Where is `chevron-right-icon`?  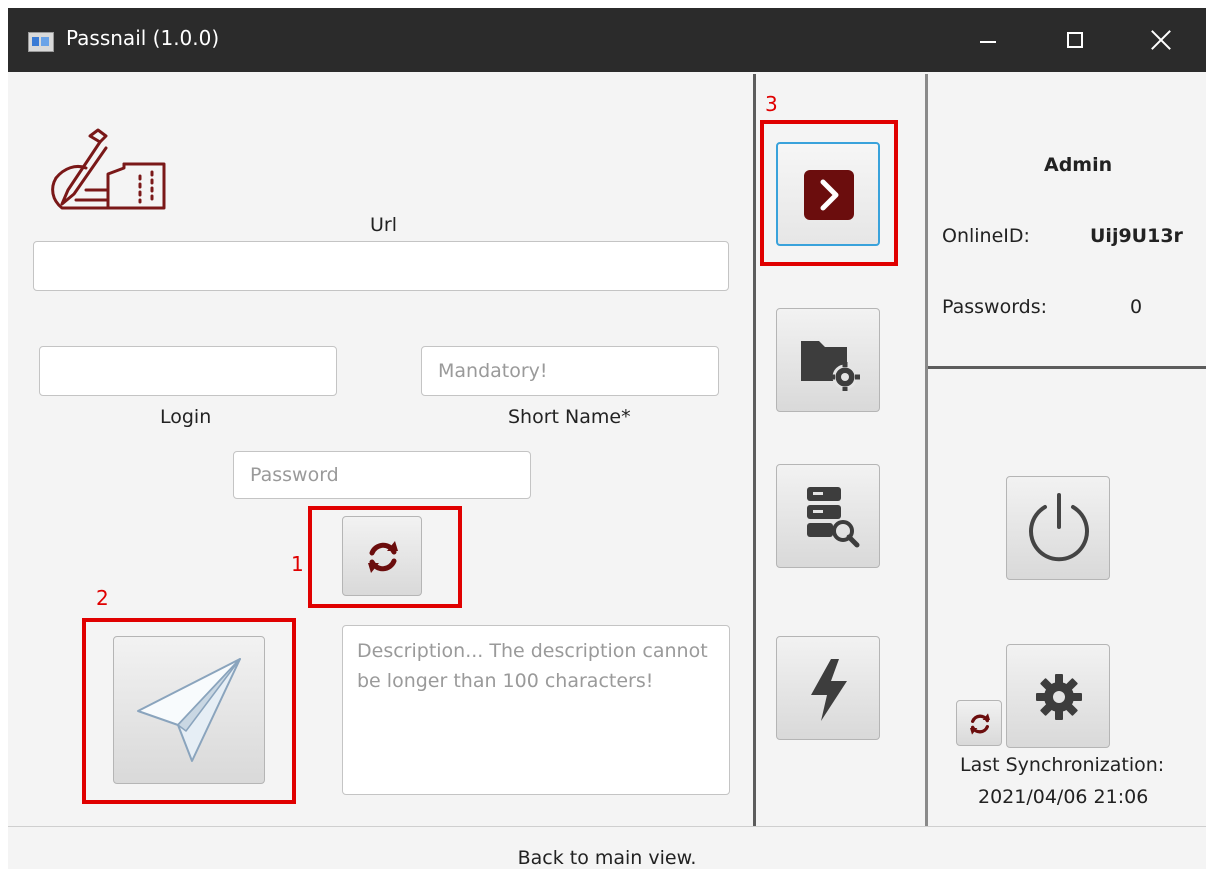 chevron-right-icon is located at coordinates (829, 195).